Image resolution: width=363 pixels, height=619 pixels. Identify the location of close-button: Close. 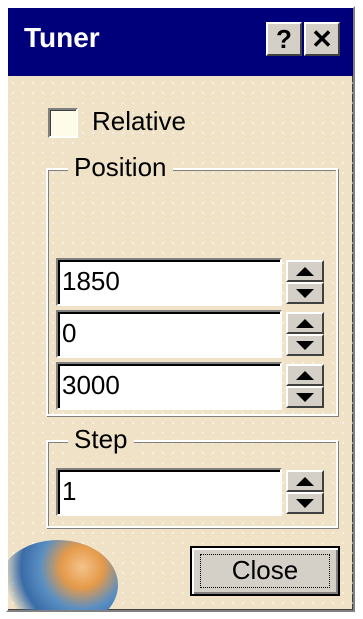
(265, 571).